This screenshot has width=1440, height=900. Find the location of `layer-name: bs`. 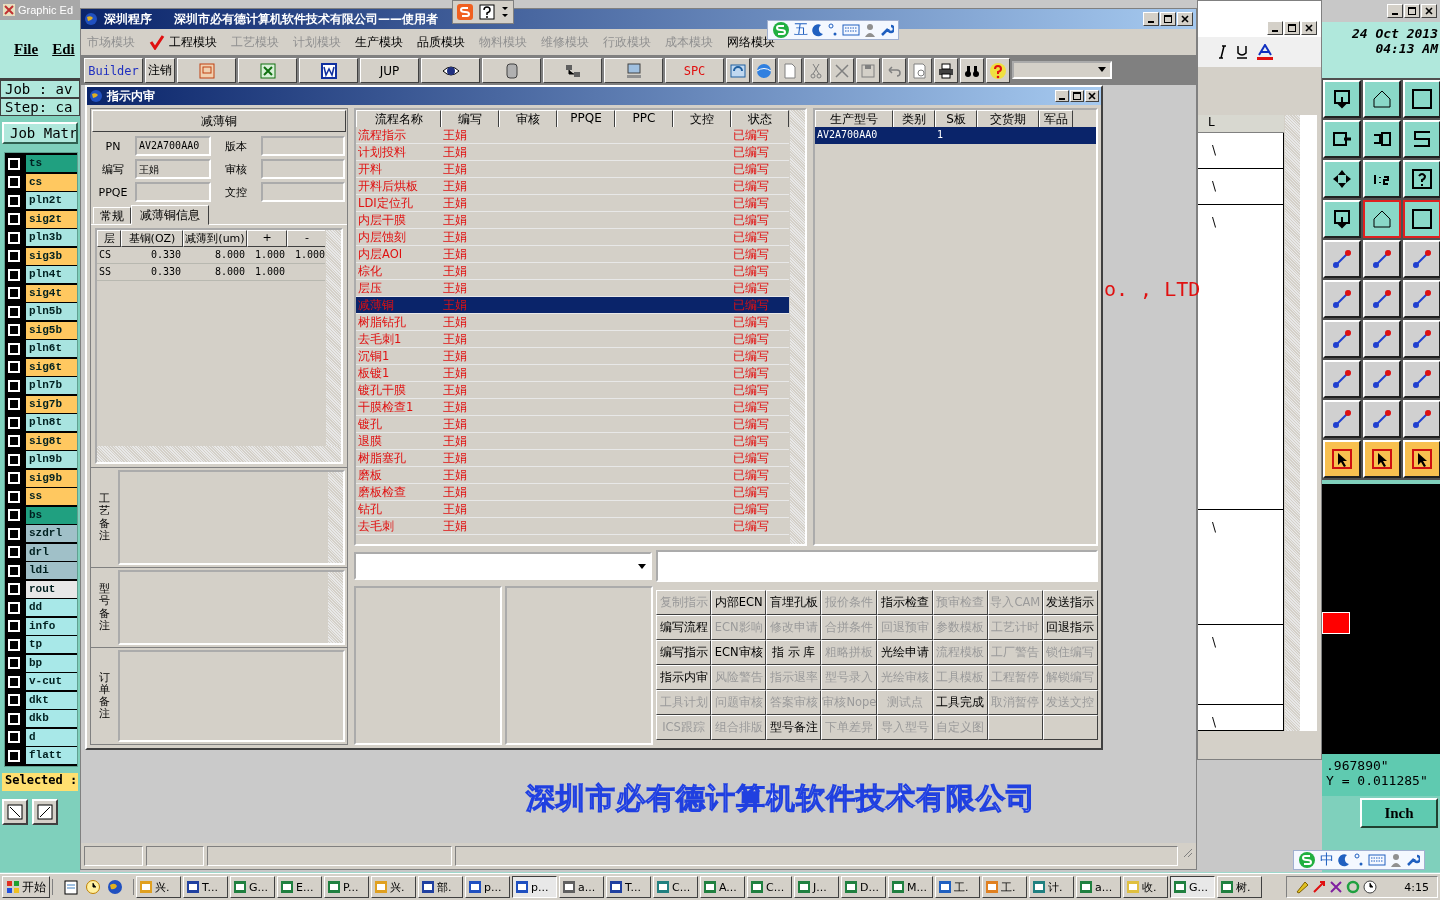

layer-name: bs is located at coordinates (51, 515).